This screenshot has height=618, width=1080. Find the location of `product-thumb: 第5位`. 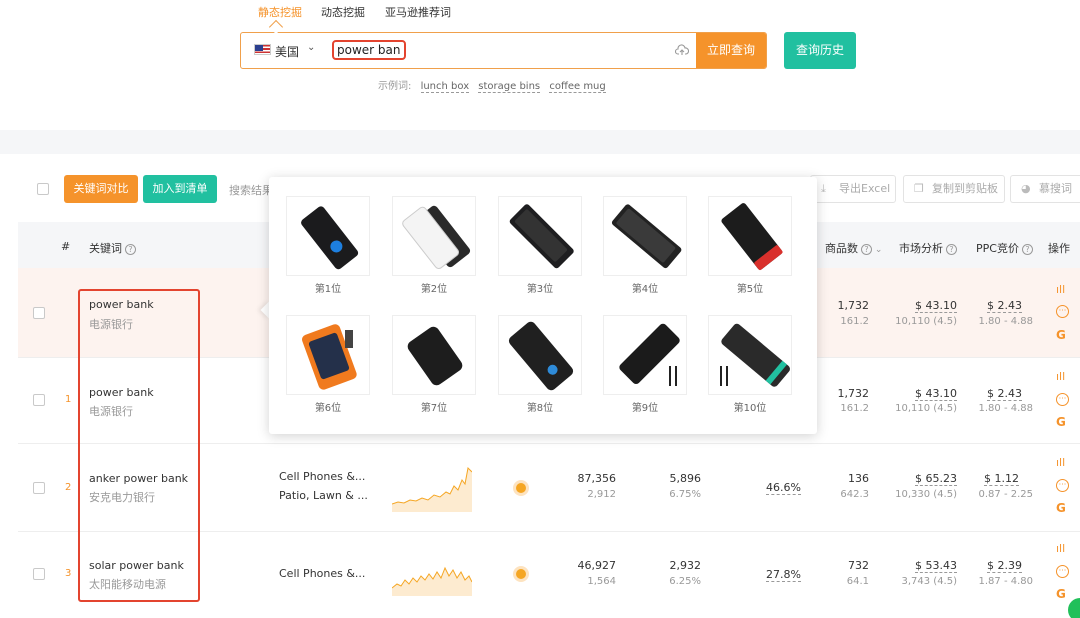

product-thumb: 第5位 is located at coordinates (750, 245).